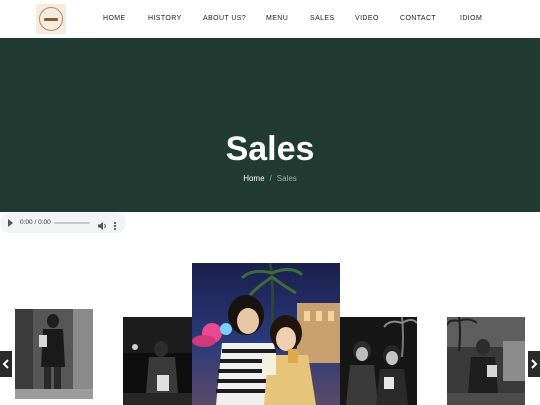  Describe the element at coordinates (102, 224) in the screenshot. I see `volume-icon` at that location.